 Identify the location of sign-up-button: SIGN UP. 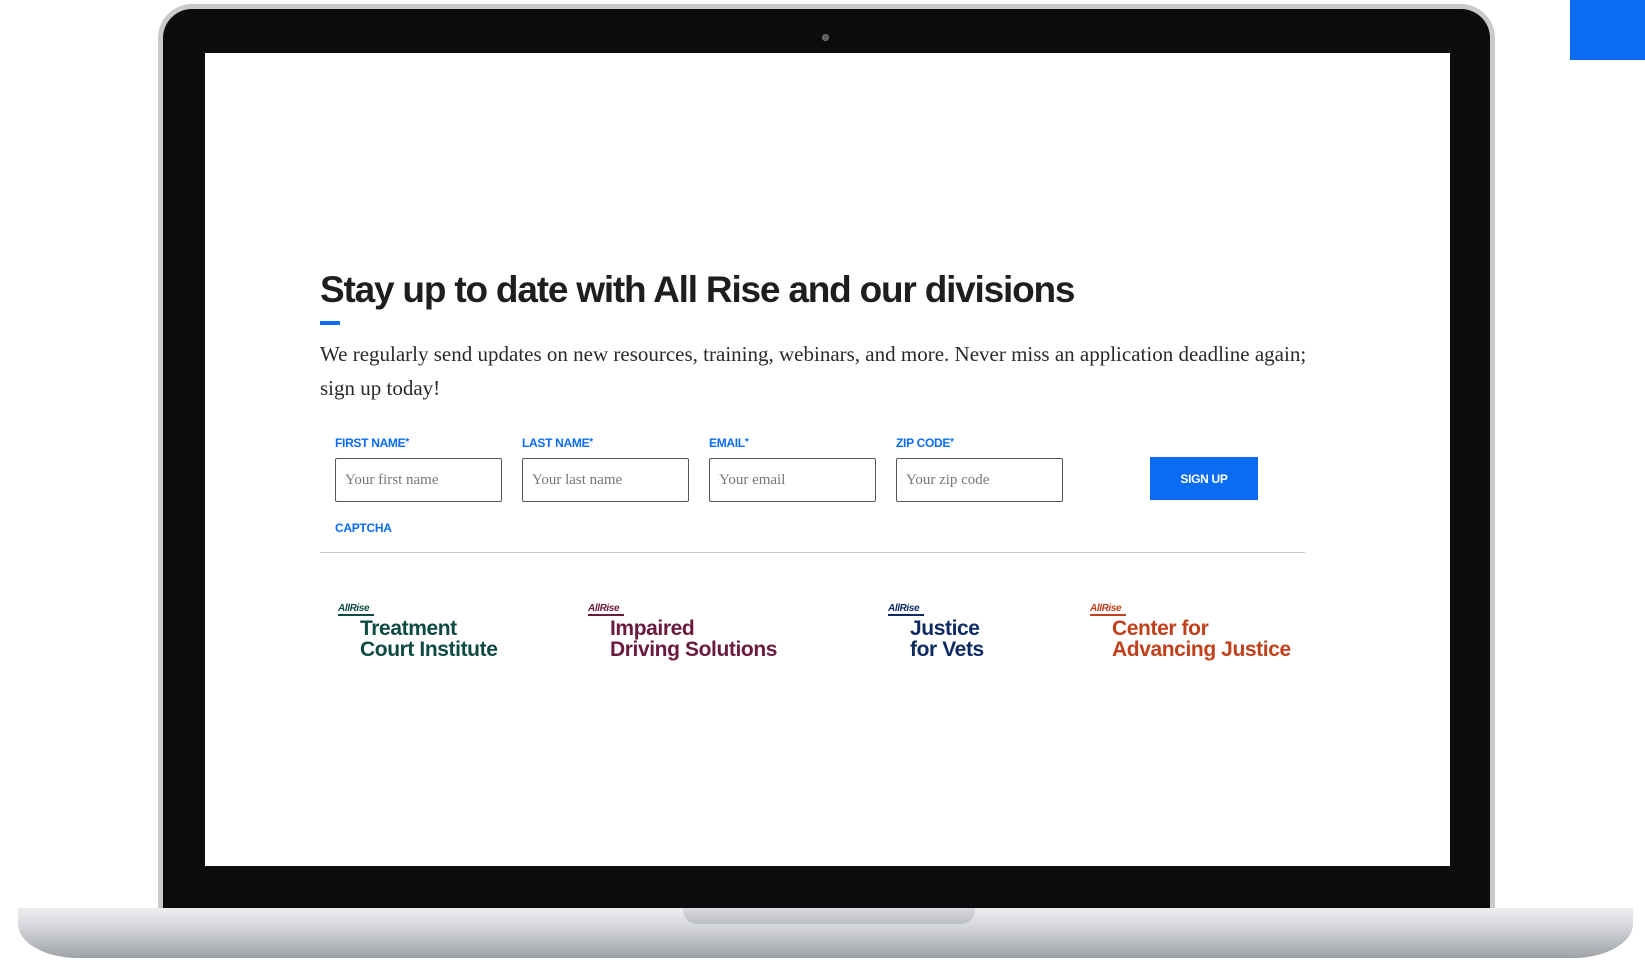
(1204, 478).